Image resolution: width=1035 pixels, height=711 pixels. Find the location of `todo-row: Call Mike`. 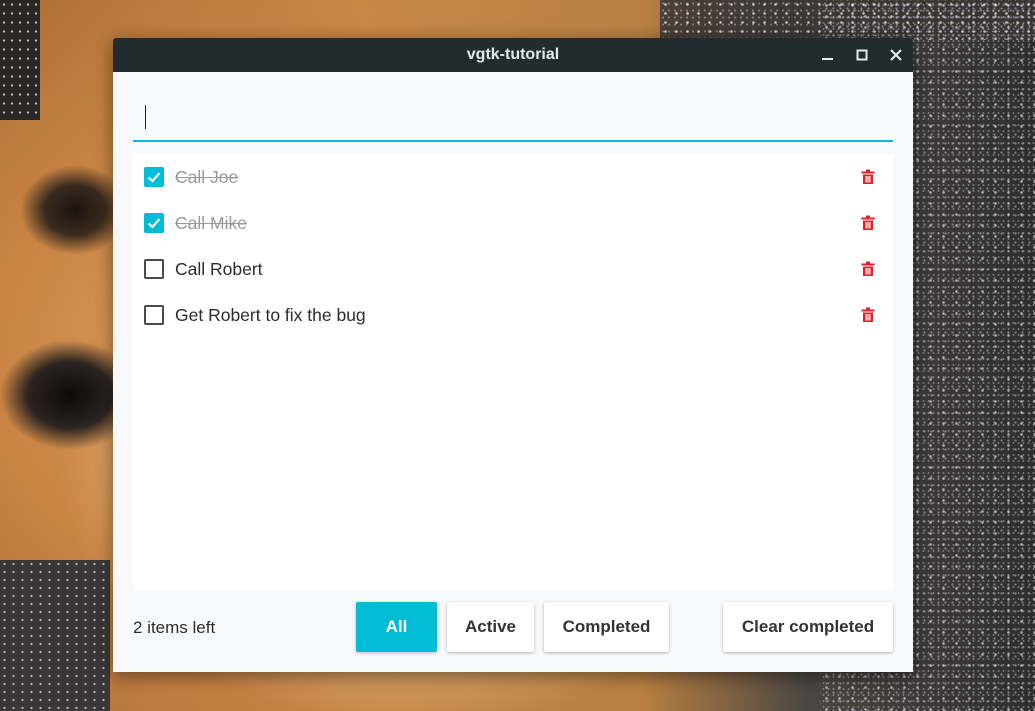

todo-row: Call Mike is located at coordinates (513, 223).